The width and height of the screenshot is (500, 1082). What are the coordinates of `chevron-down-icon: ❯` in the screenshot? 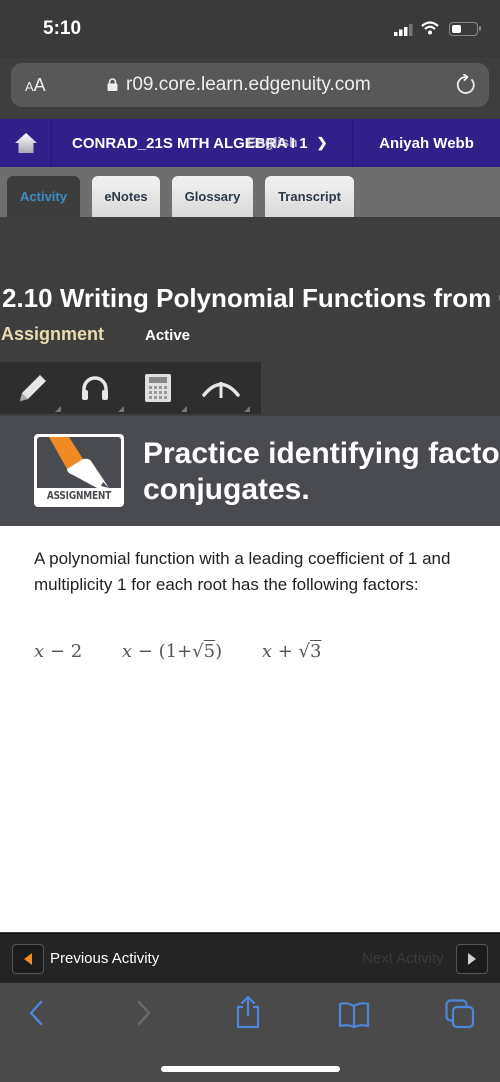 It's located at (322, 142).